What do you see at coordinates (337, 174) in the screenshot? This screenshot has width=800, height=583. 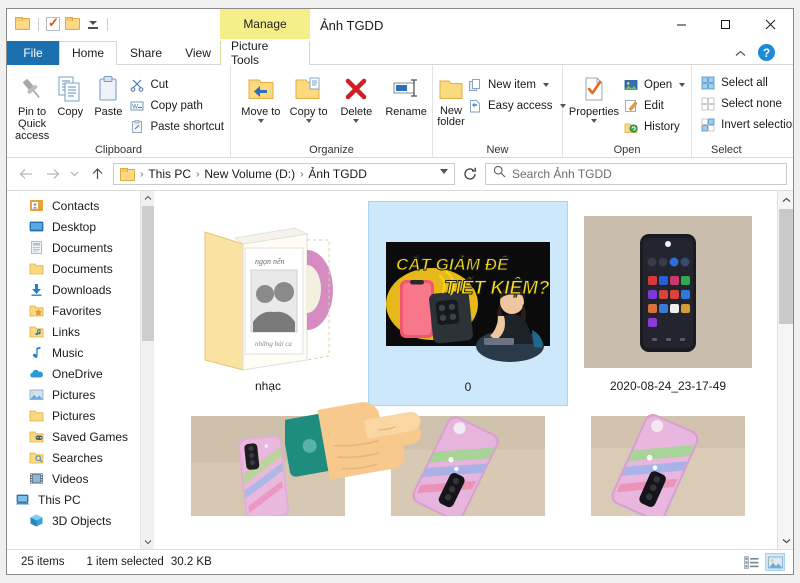 I see `breadcrumb-item-anh-tgdd: Ảnh TGDD` at bounding box center [337, 174].